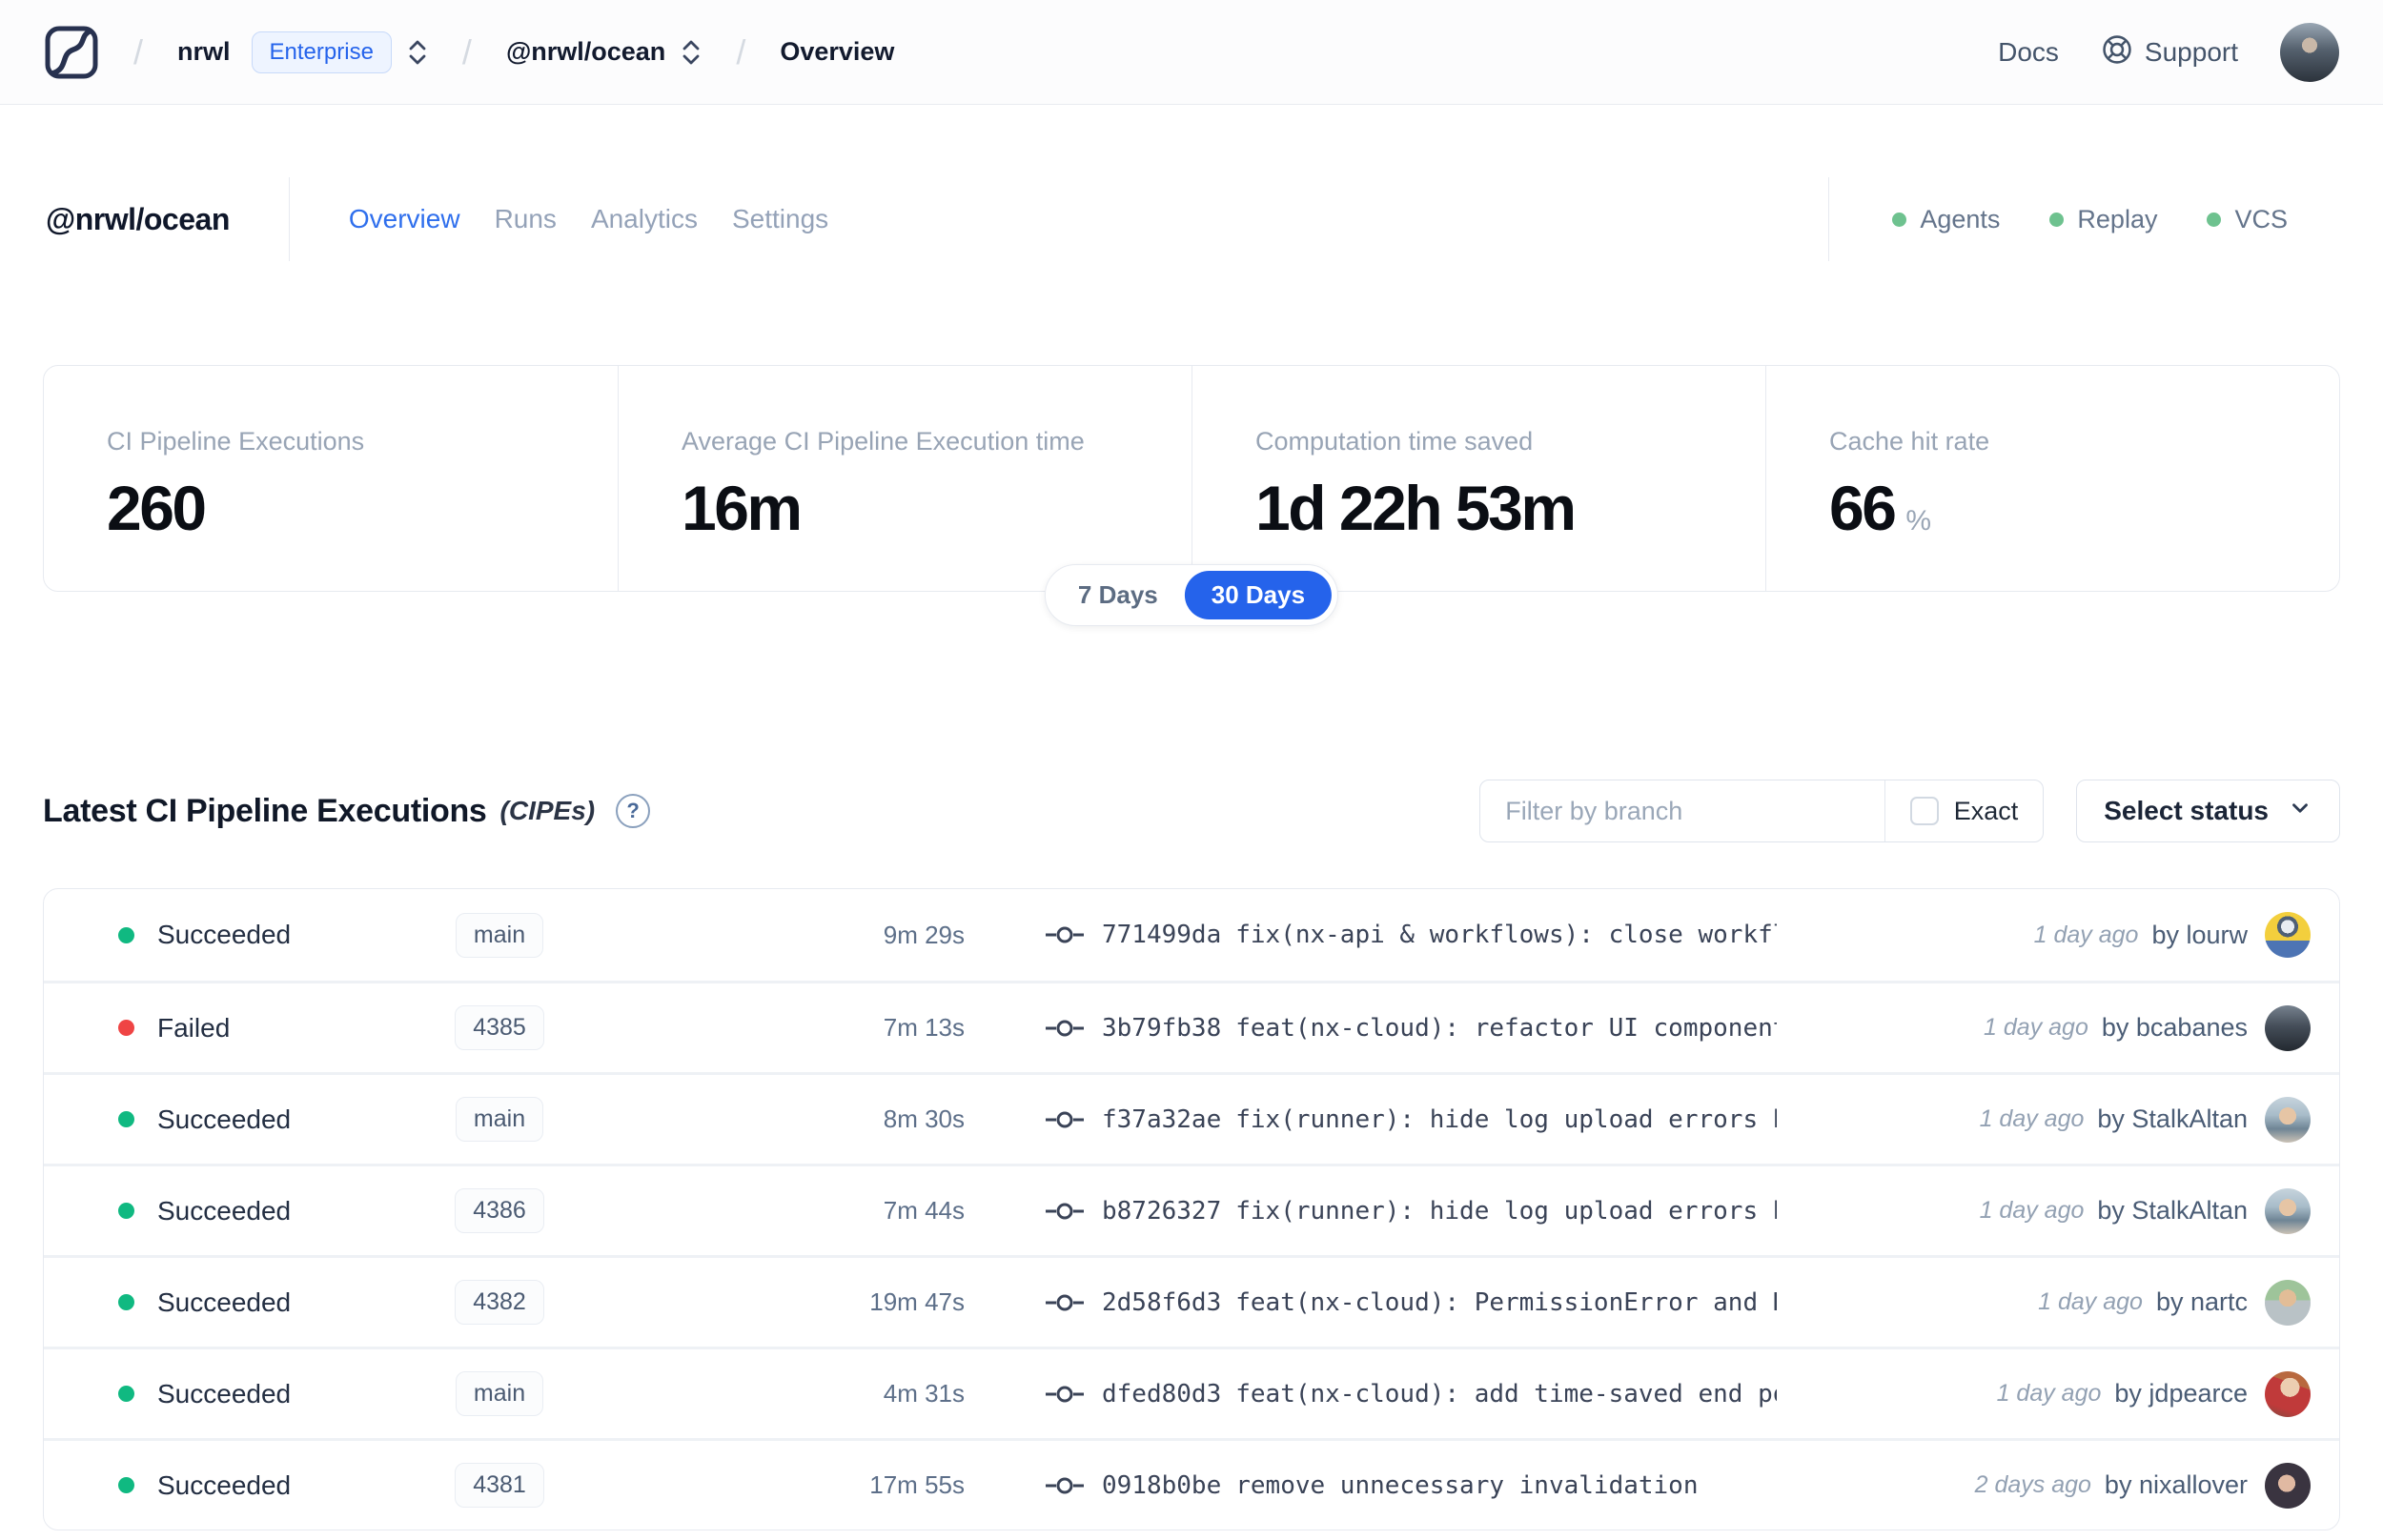  What do you see at coordinates (2029, 52) in the screenshot?
I see `docs-link: Docs` at bounding box center [2029, 52].